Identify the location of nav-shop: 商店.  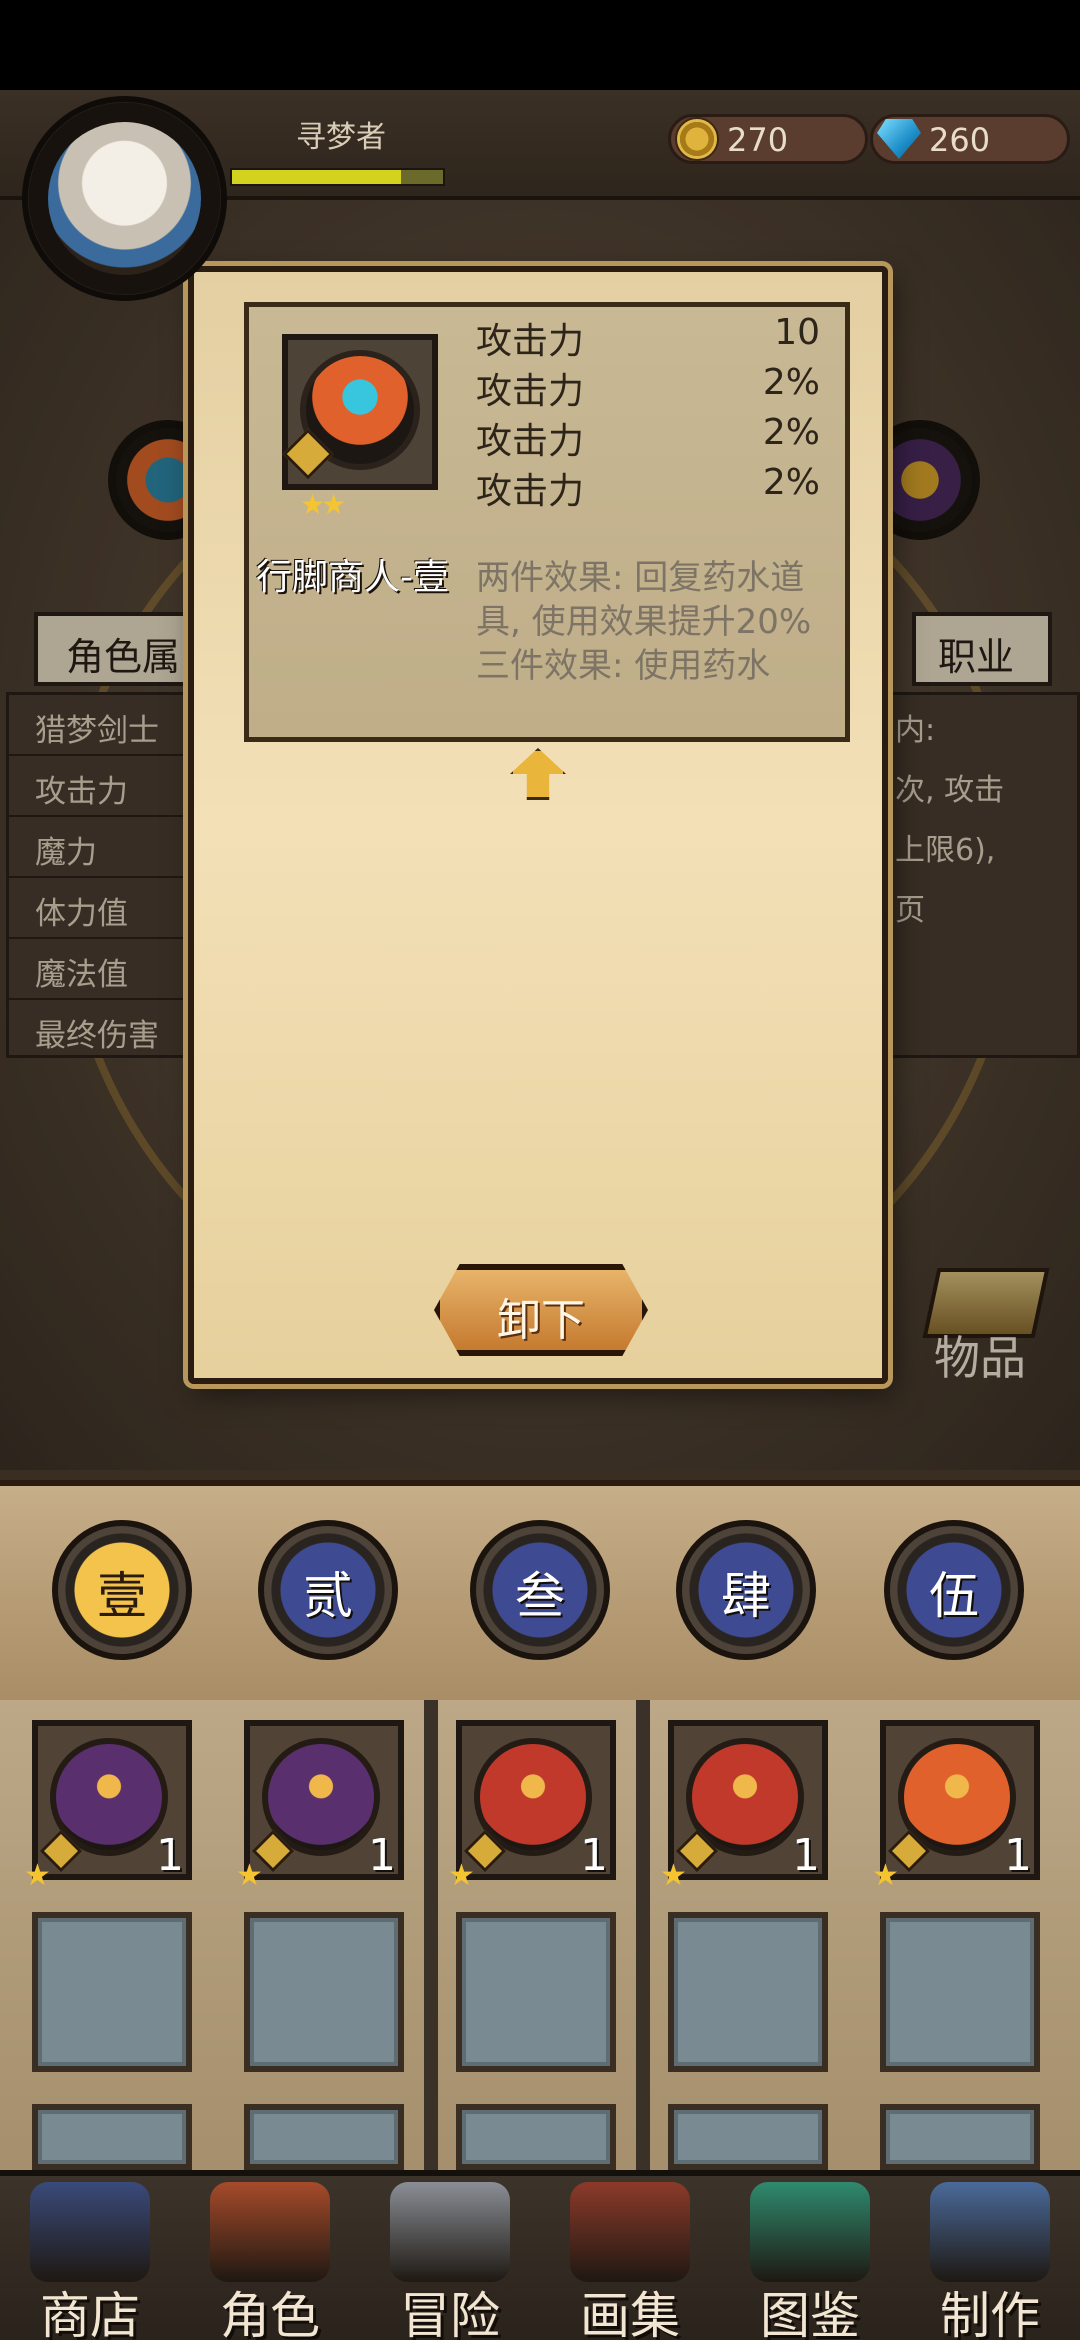
(90, 2259).